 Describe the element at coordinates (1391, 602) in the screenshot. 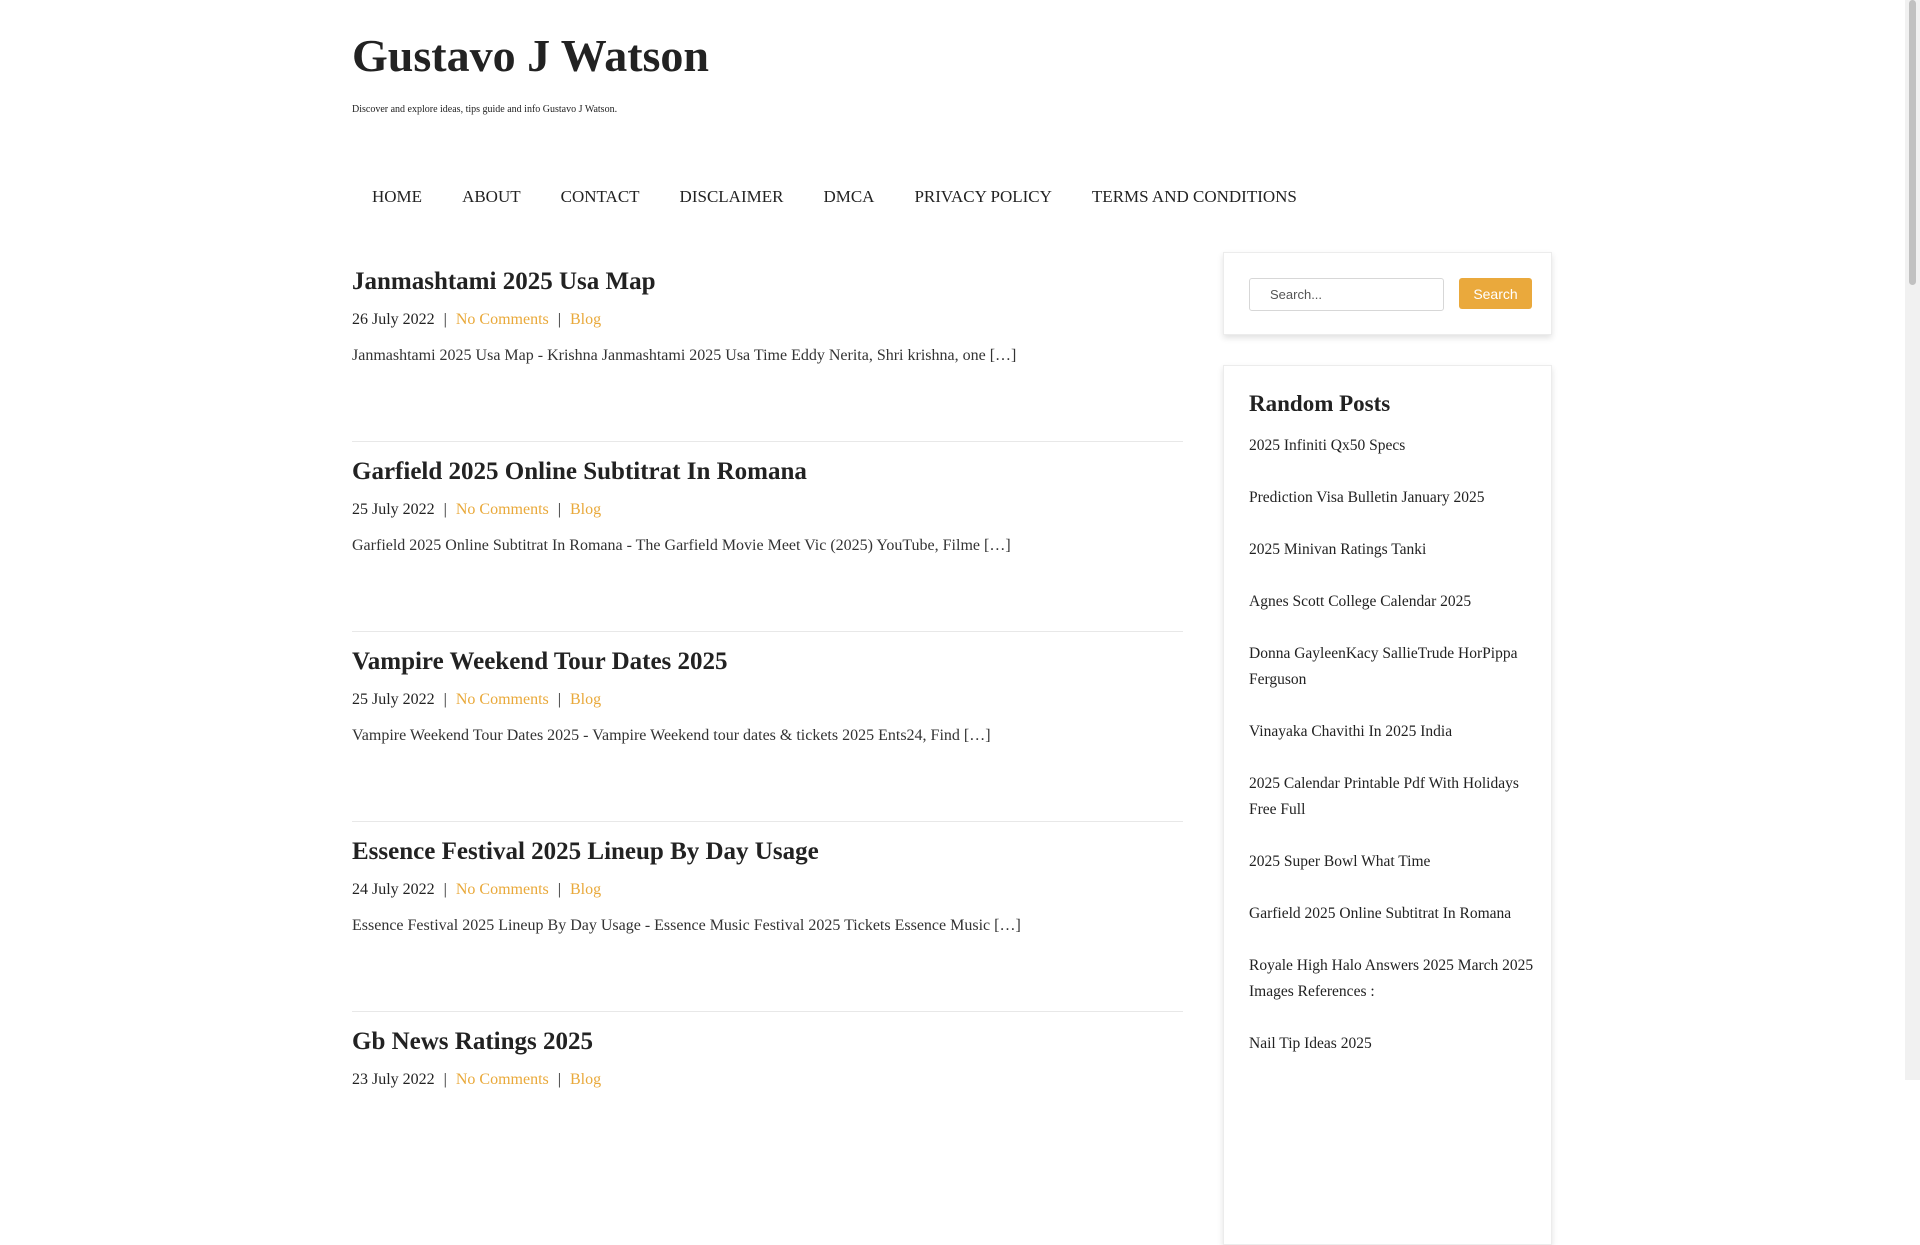

I see `random-post-link: Agnes Scott College Calendar 2025` at that location.